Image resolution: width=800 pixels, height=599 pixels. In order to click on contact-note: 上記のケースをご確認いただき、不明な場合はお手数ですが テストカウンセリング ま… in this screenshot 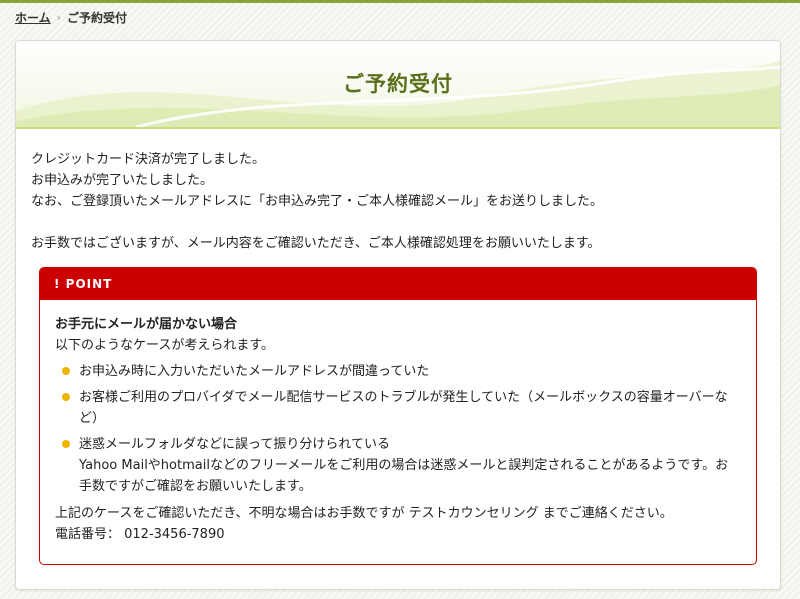, I will do `click(364, 513)`.